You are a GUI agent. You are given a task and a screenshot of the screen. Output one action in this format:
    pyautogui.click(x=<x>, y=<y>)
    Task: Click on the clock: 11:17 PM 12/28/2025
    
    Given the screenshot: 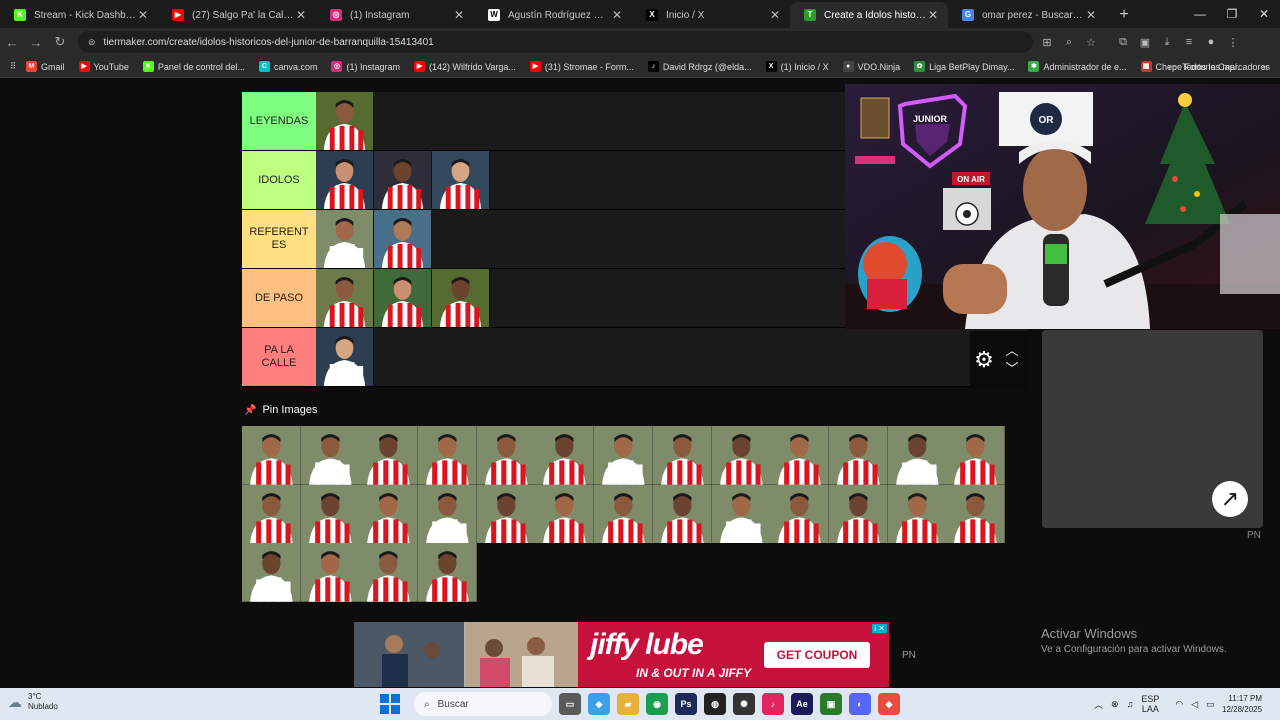 What is the action you would take?
    pyautogui.click(x=1242, y=704)
    